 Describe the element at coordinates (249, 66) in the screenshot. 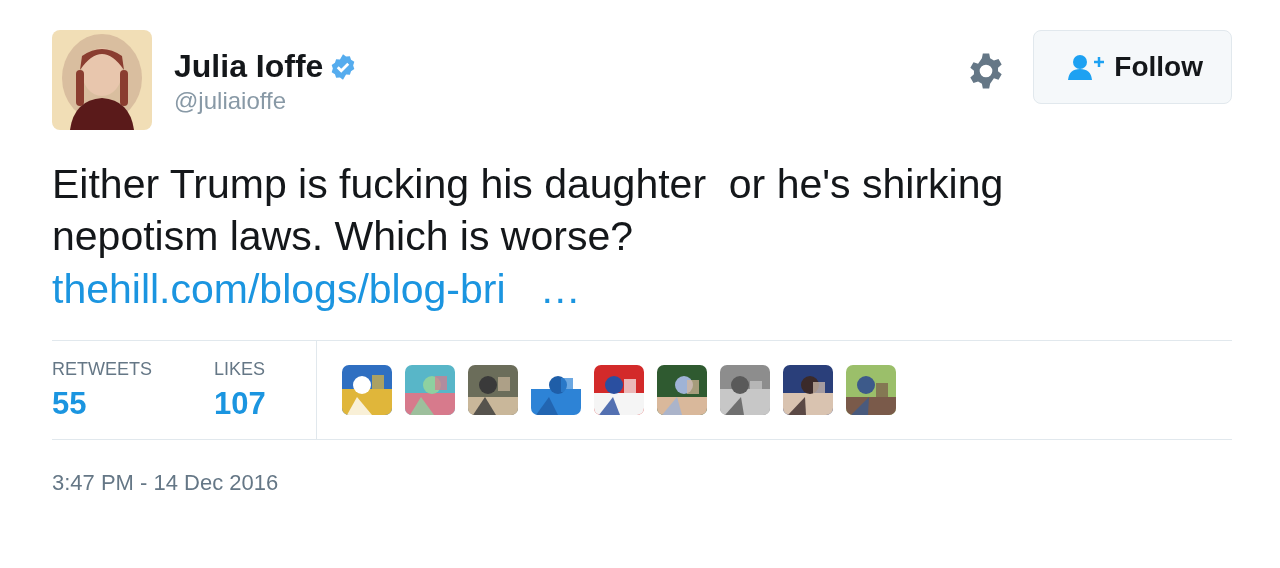

I see `author-name: Julia Ioffe` at that location.